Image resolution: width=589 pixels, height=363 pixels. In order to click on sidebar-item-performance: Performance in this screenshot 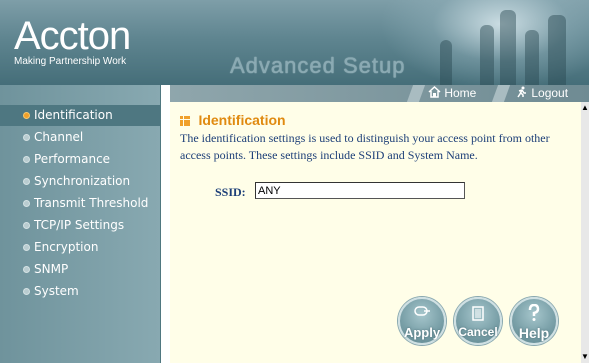, I will do `click(80, 159)`.